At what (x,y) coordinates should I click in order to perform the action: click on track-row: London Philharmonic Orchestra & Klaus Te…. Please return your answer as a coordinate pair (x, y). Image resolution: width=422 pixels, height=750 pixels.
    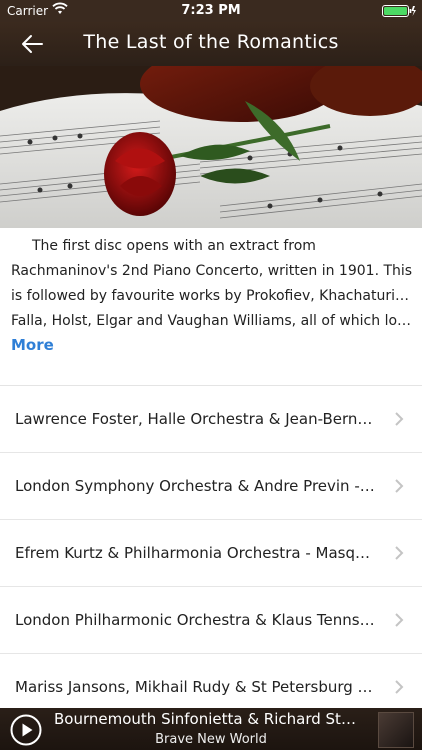
    Looking at the image, I should click on (211, 620).